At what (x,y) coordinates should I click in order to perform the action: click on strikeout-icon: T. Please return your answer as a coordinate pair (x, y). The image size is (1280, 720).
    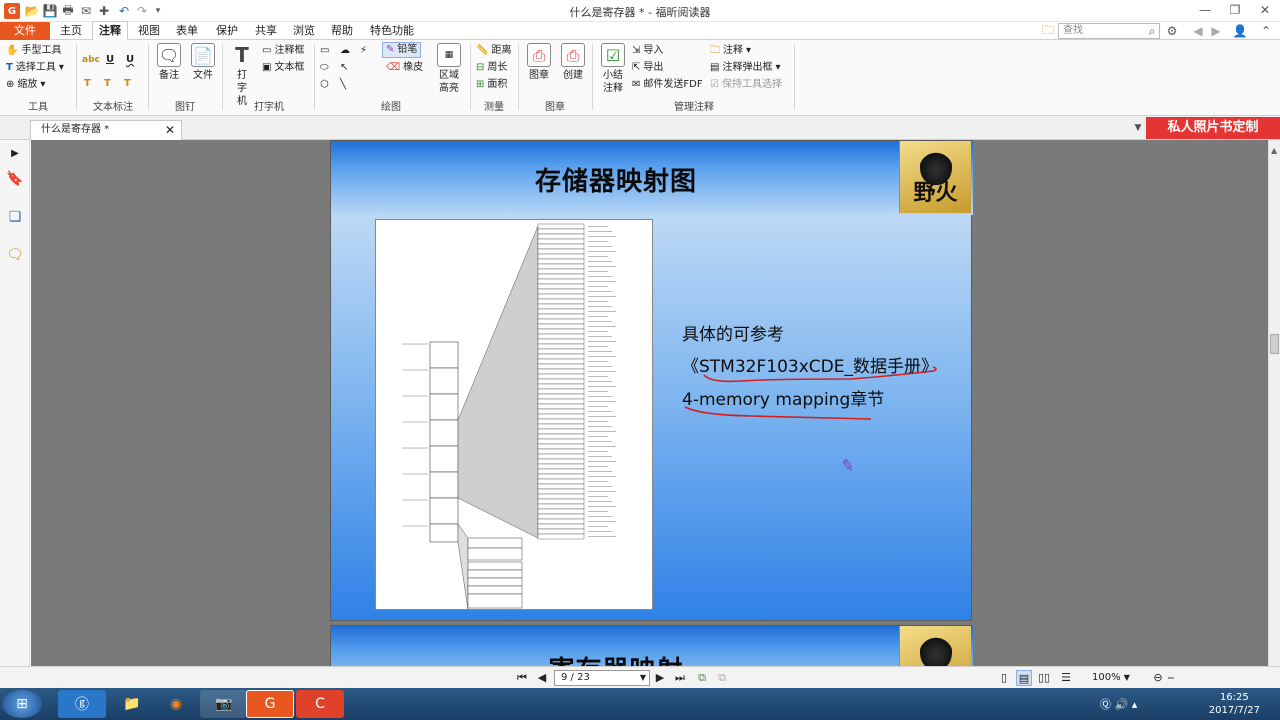
    Looking at the image, I should click on (87, 83).